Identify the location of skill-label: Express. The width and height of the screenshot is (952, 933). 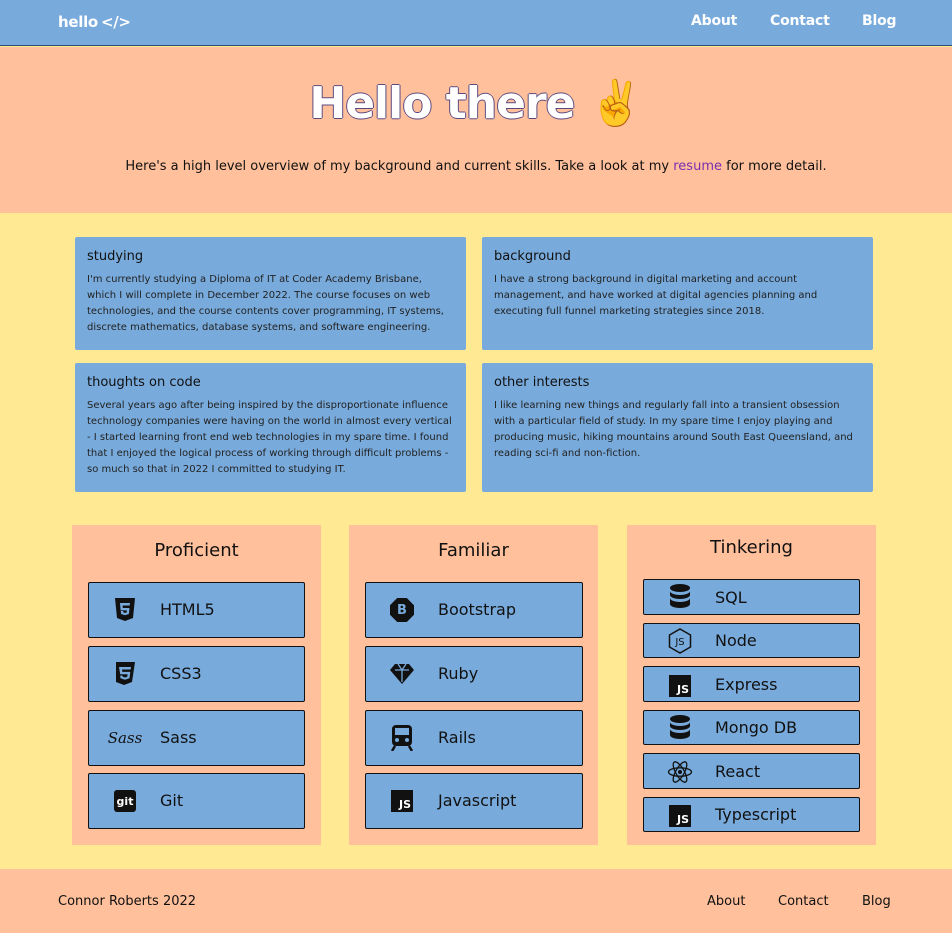
(746, 684).